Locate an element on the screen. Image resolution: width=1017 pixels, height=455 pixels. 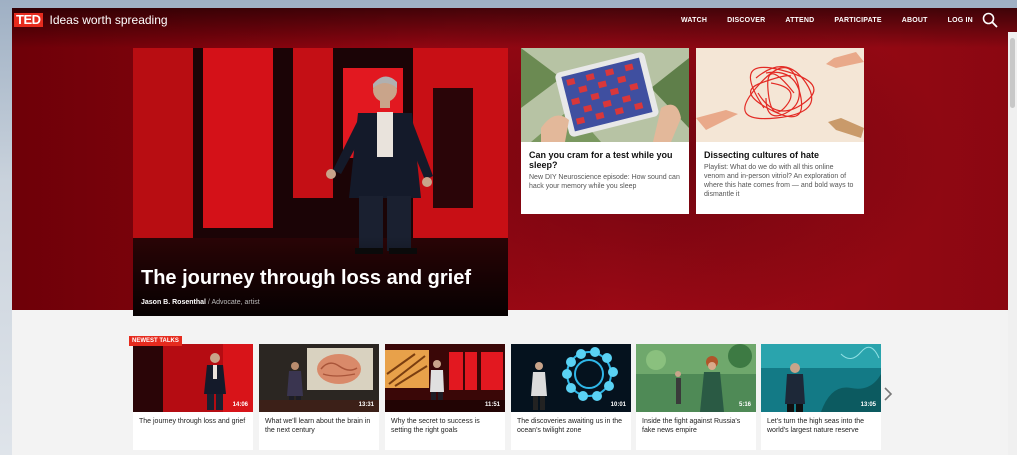
nav-participate: PARTICIPATE is located at coordinates (857, 20).